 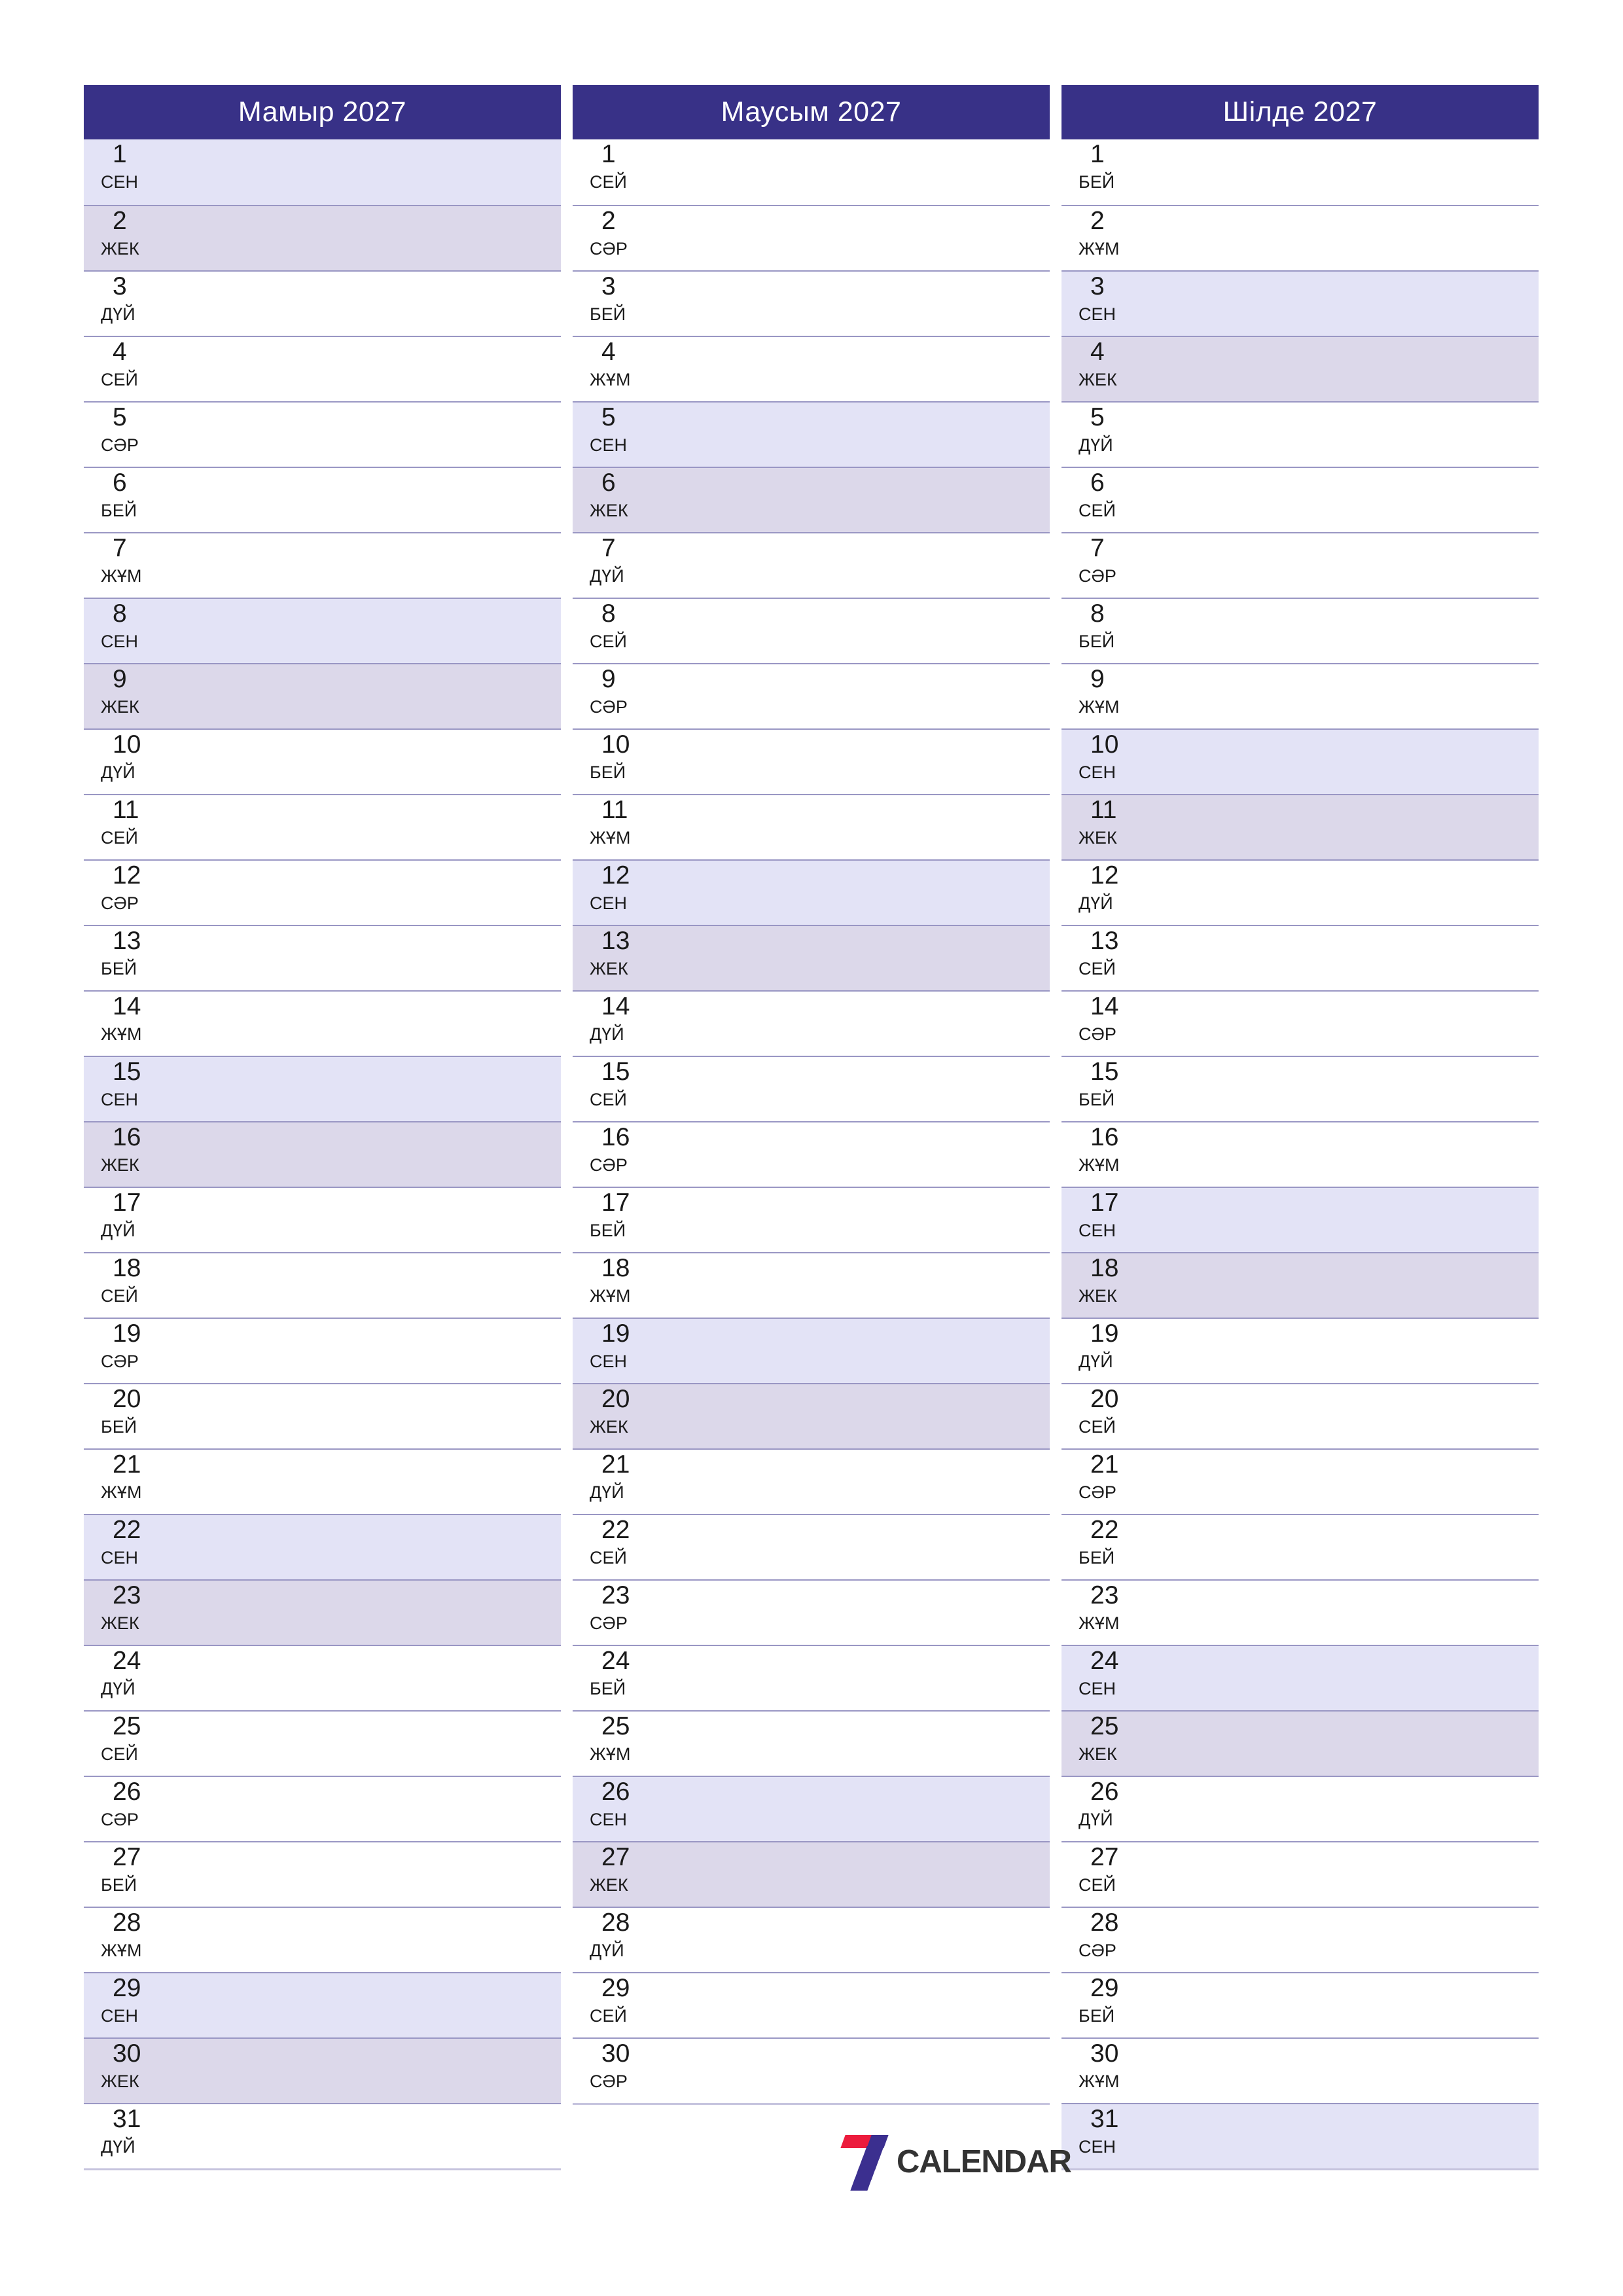 What do you see at coordinates (811, 630) in the screenshot?
I see `day-row: 8 СЕЙ` at bounding box center [811, 630].